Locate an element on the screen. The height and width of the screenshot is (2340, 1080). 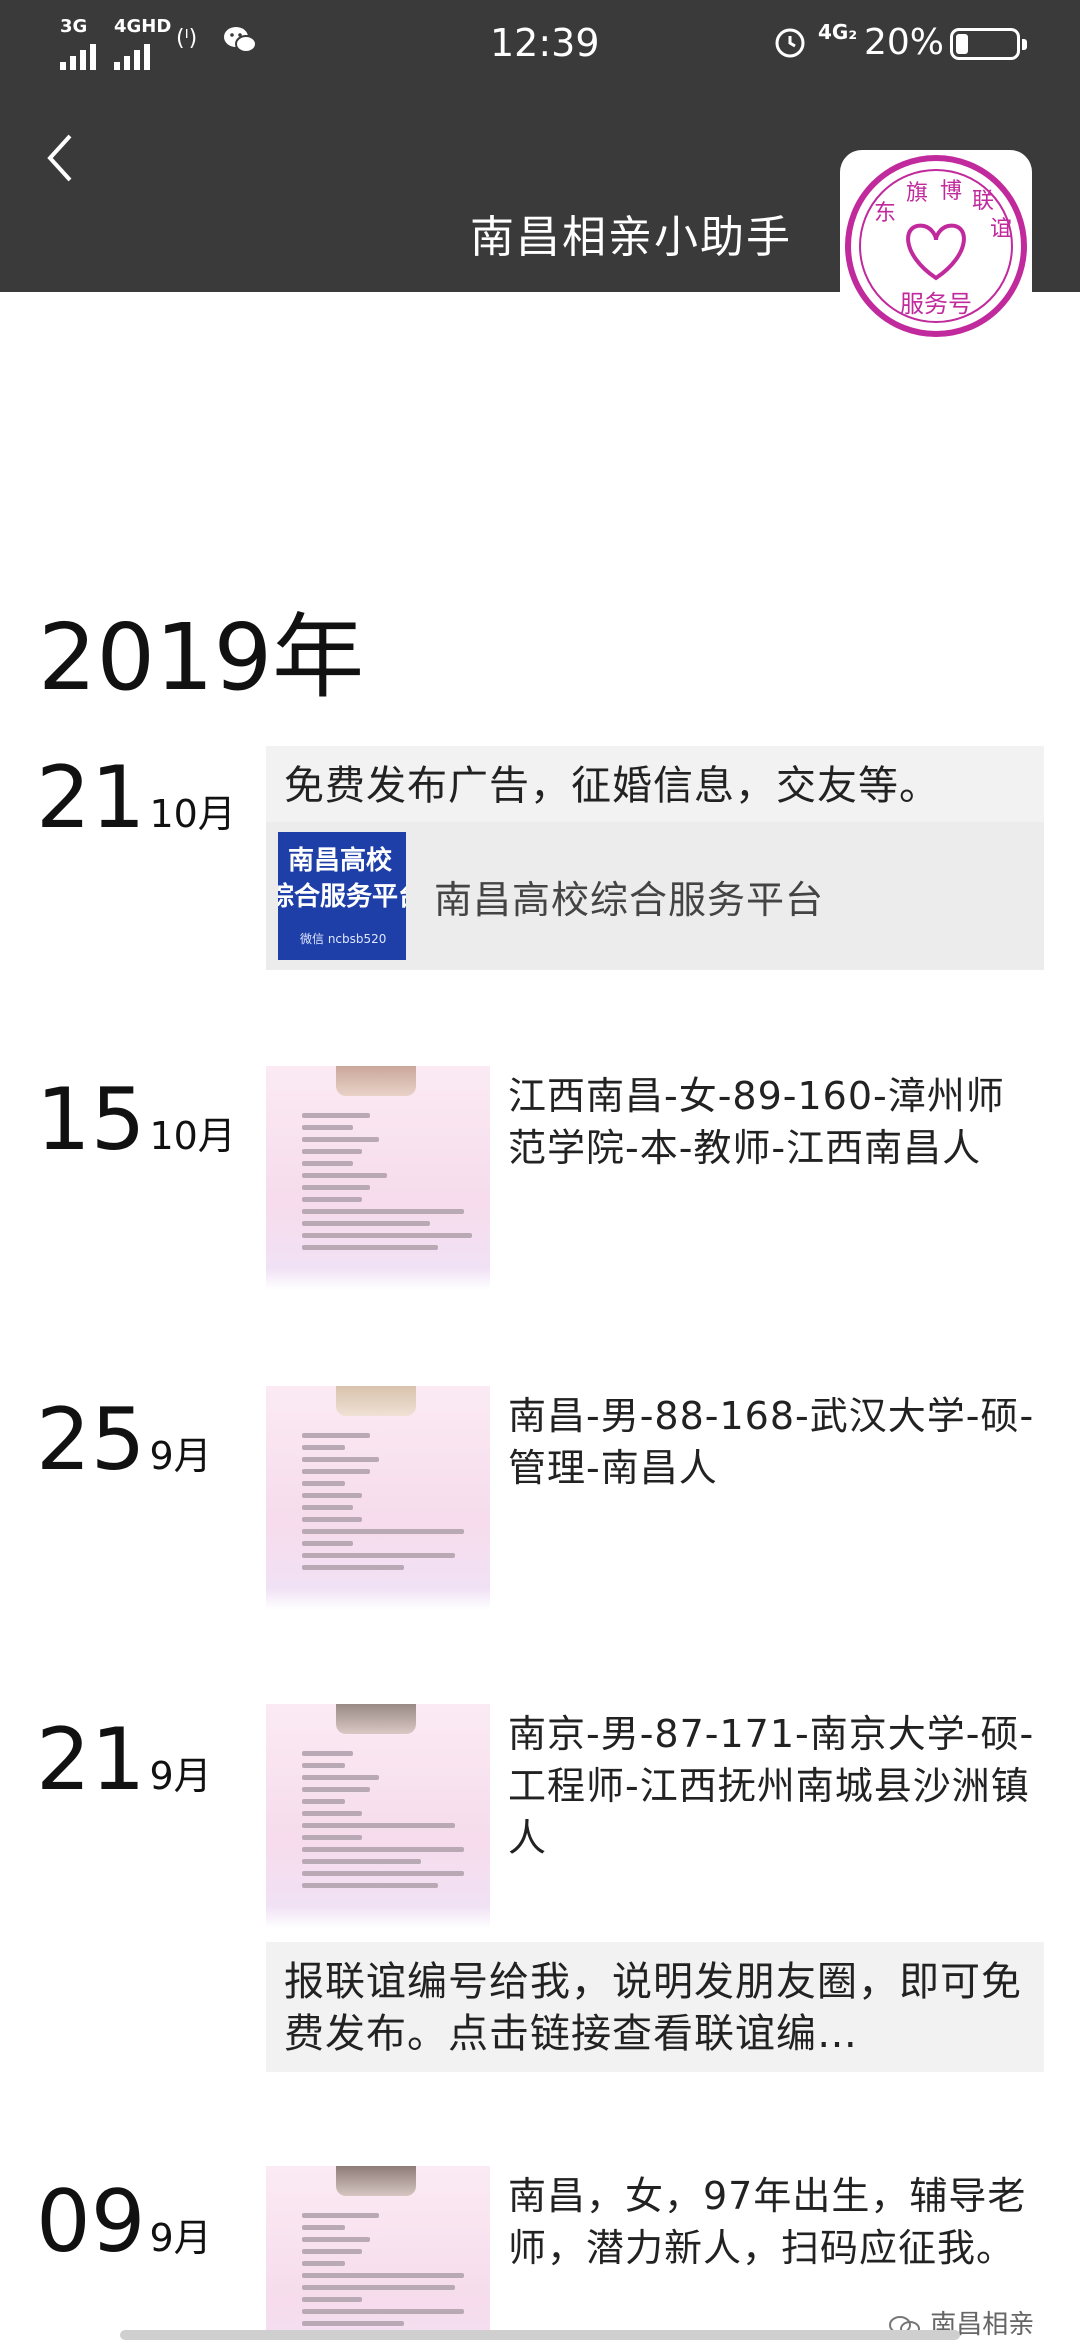
entry-date: 21 10月 is located at coordinates (136, 798).